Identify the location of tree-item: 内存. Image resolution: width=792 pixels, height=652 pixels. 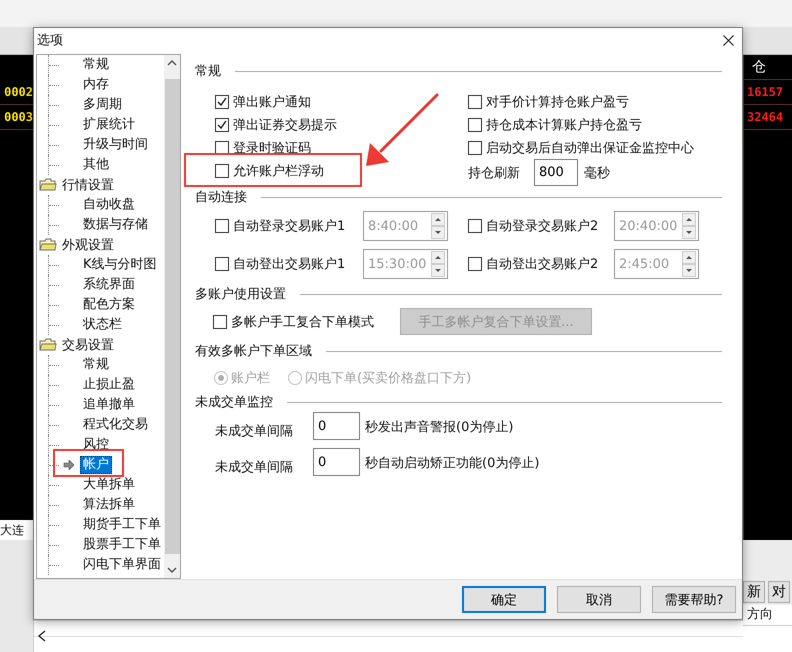
(96, 85).